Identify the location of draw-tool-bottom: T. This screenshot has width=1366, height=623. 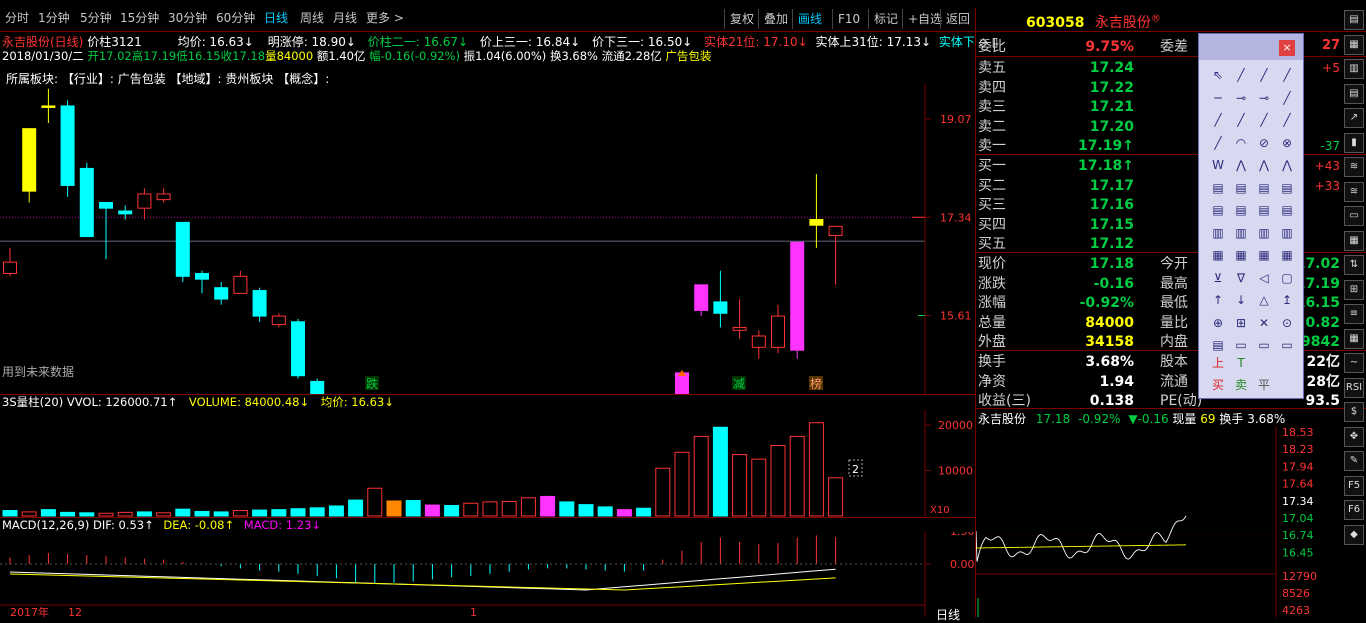
(1241, 363).